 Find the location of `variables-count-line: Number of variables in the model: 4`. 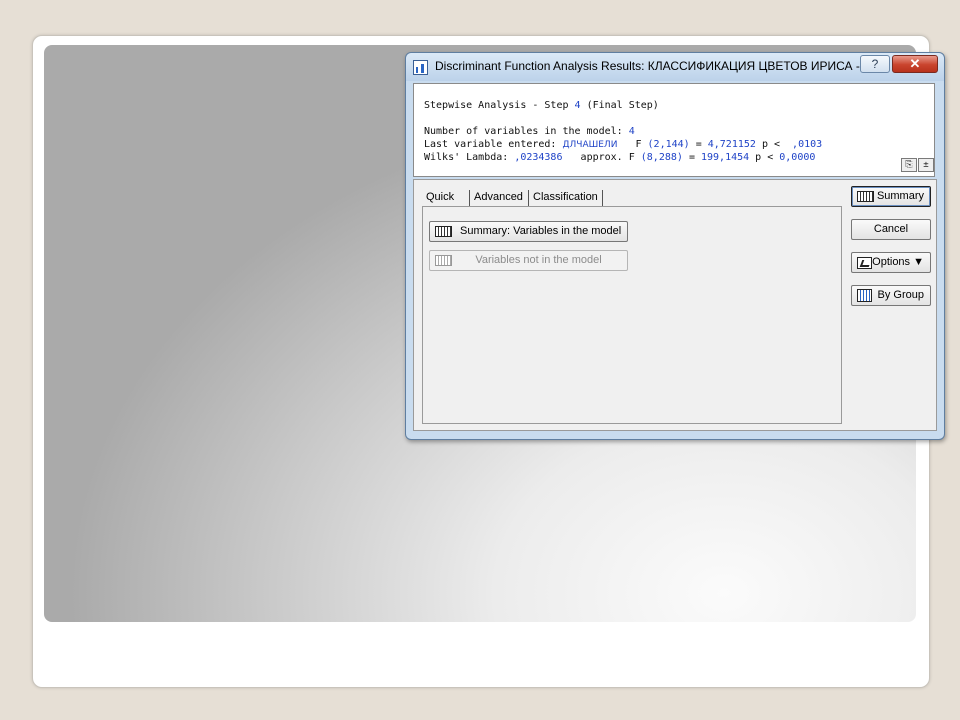

variables-count-line: Number of variables in the model: 4 is located at coordinates (529, 131).